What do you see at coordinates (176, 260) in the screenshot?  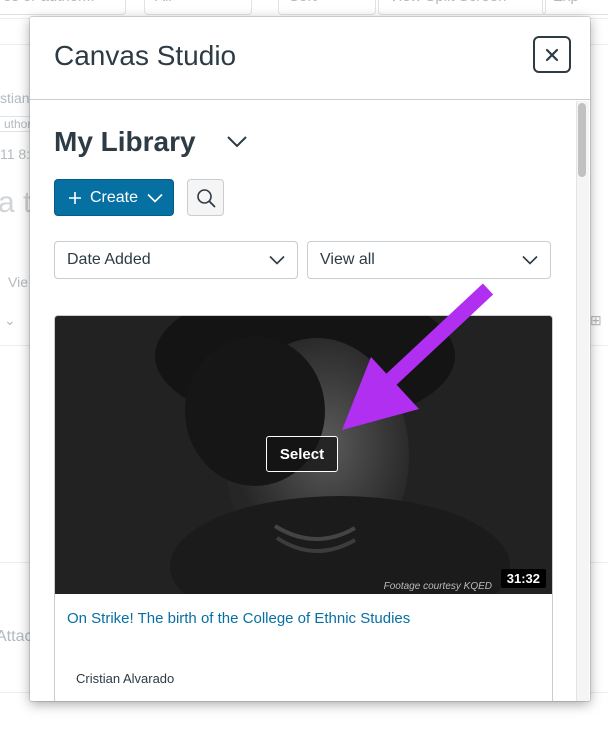 I see `sort-select: Date Added` at bounding box center [176, 260].